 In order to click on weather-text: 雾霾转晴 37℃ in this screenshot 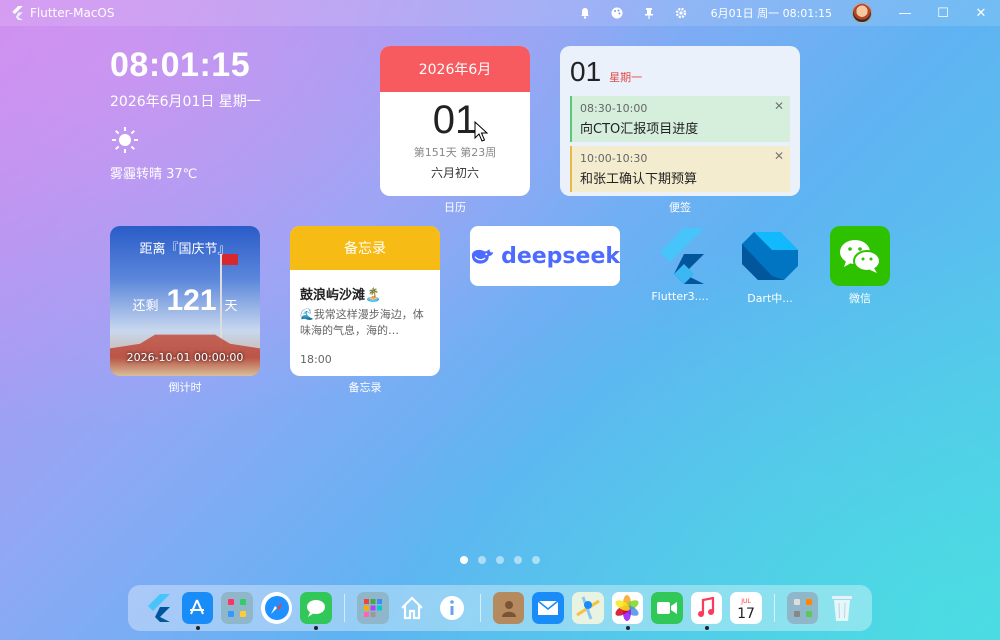, I will do `click(154, 174)`.